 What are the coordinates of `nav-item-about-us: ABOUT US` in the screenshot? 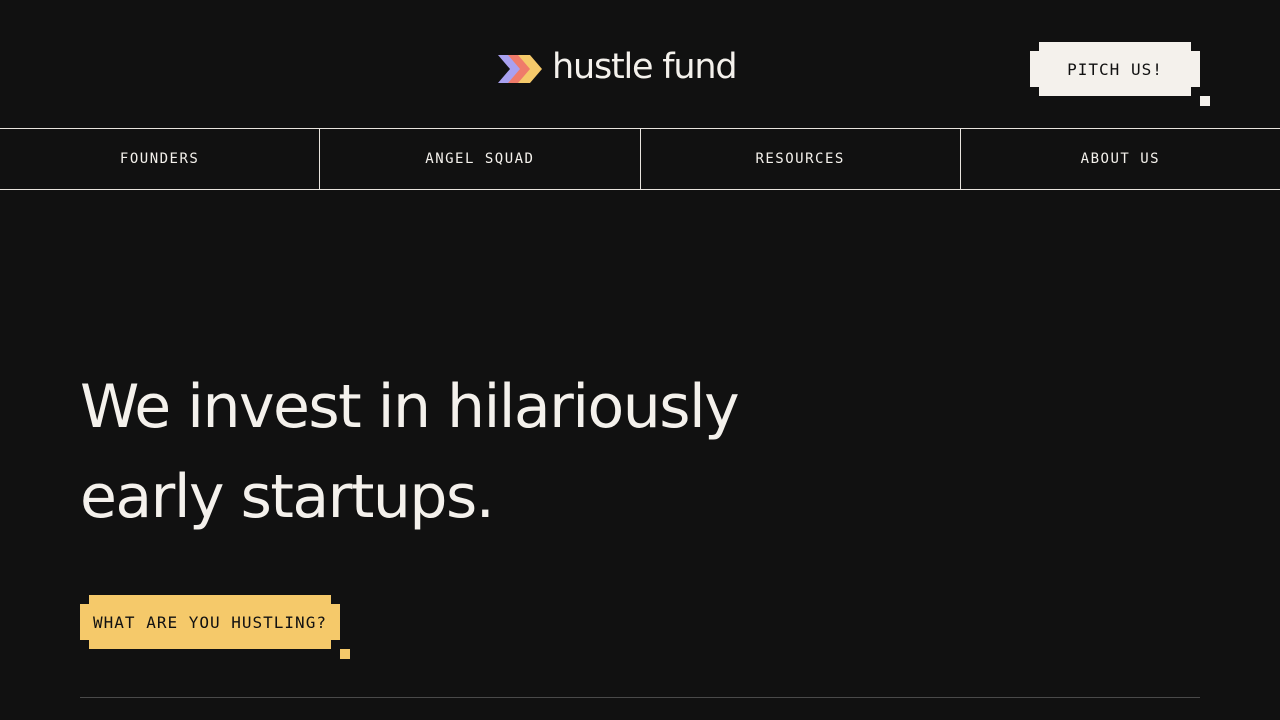 It's located at (1120, 159).